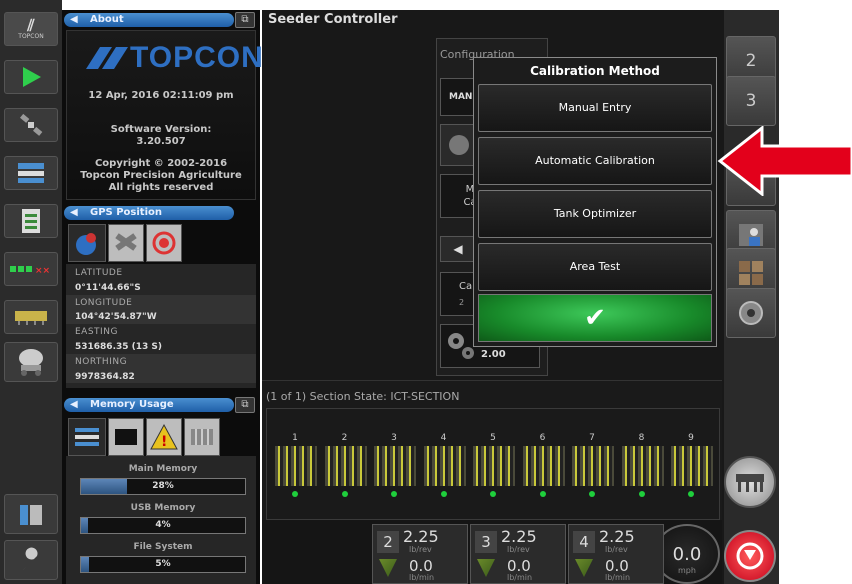 This screenshot has height=584, width=852. I want to click on section-row-unit: 5, so click(493, 464).